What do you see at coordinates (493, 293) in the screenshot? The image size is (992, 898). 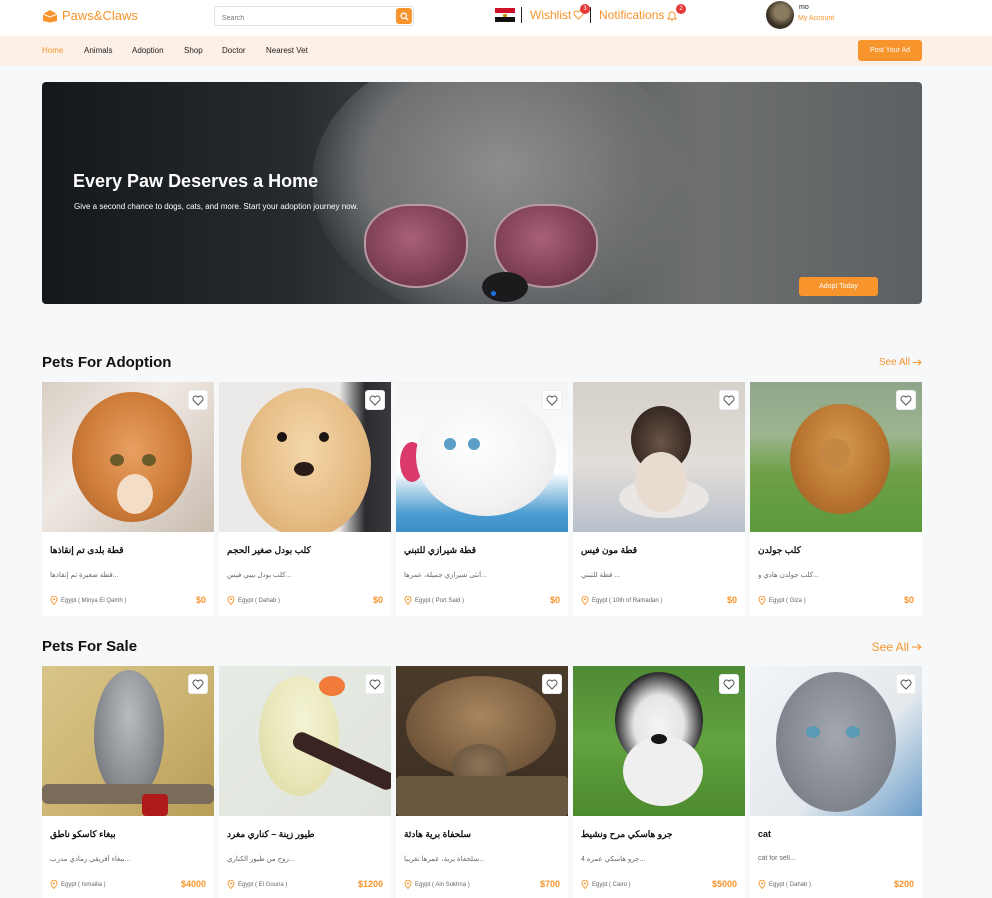 I see `carousel-dot` at bounding box center [493, 293].